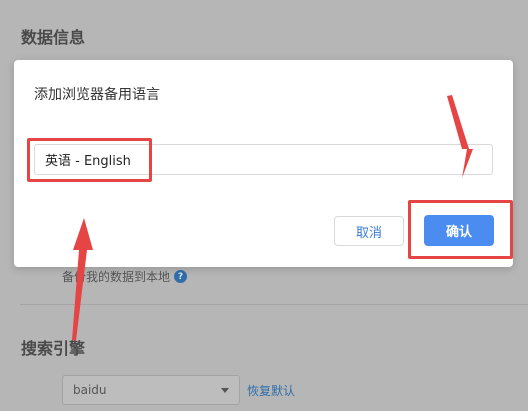 The image size is (528, 411). What do you see at coordinates (369, 231) in the screenshot?
I see `cancel-button: 取消` at bounding box center [369, 231].